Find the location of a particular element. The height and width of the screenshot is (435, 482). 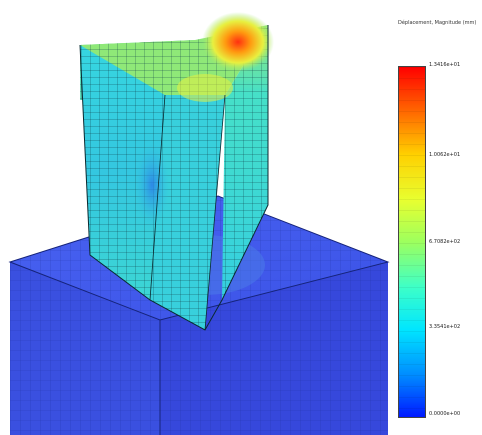

legend-tick-2-label: 1.0062e+01 is located at coordinates (445, 155).